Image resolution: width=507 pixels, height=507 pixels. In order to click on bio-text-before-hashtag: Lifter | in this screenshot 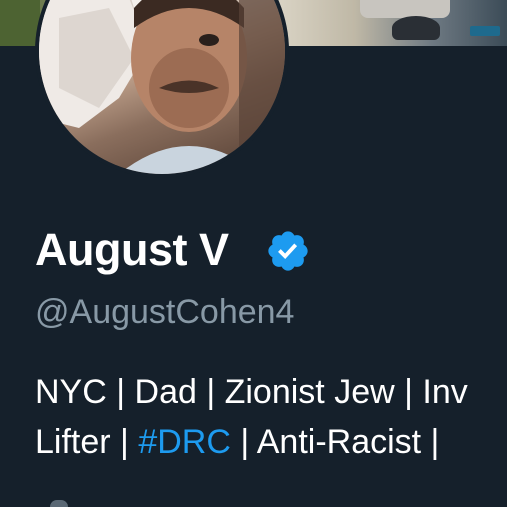, I will do `click(87, 442)`.